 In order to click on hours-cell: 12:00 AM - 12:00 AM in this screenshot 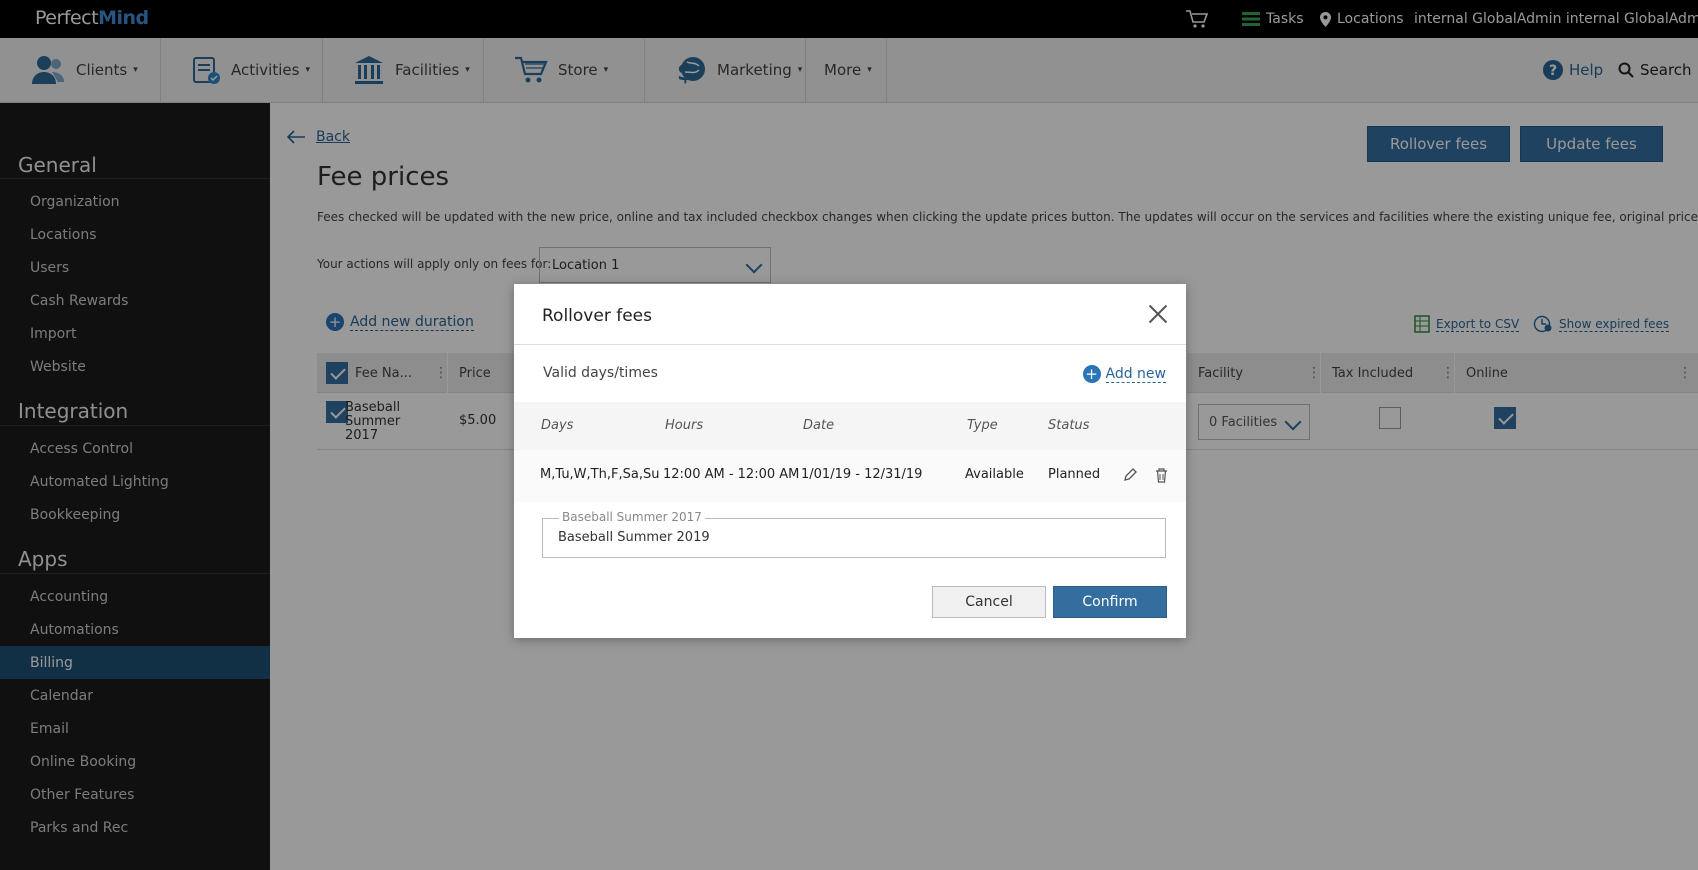, I will do `click(731, 474)`.